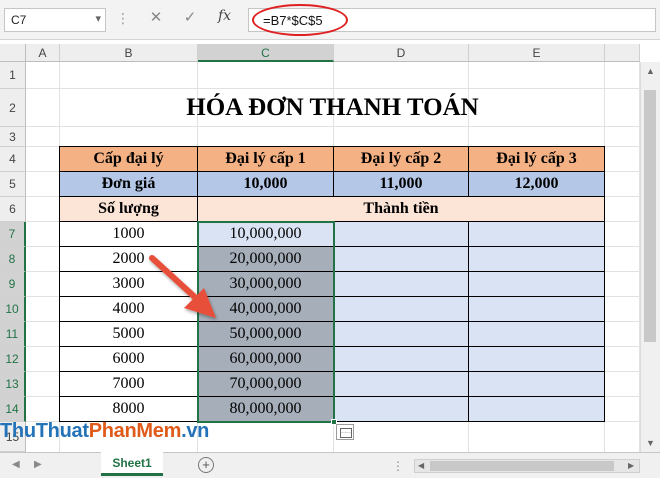  What do you see at coordinates (622, 53) in the screenshot?
I see `column-header-f` at bounding box center [622, 53].